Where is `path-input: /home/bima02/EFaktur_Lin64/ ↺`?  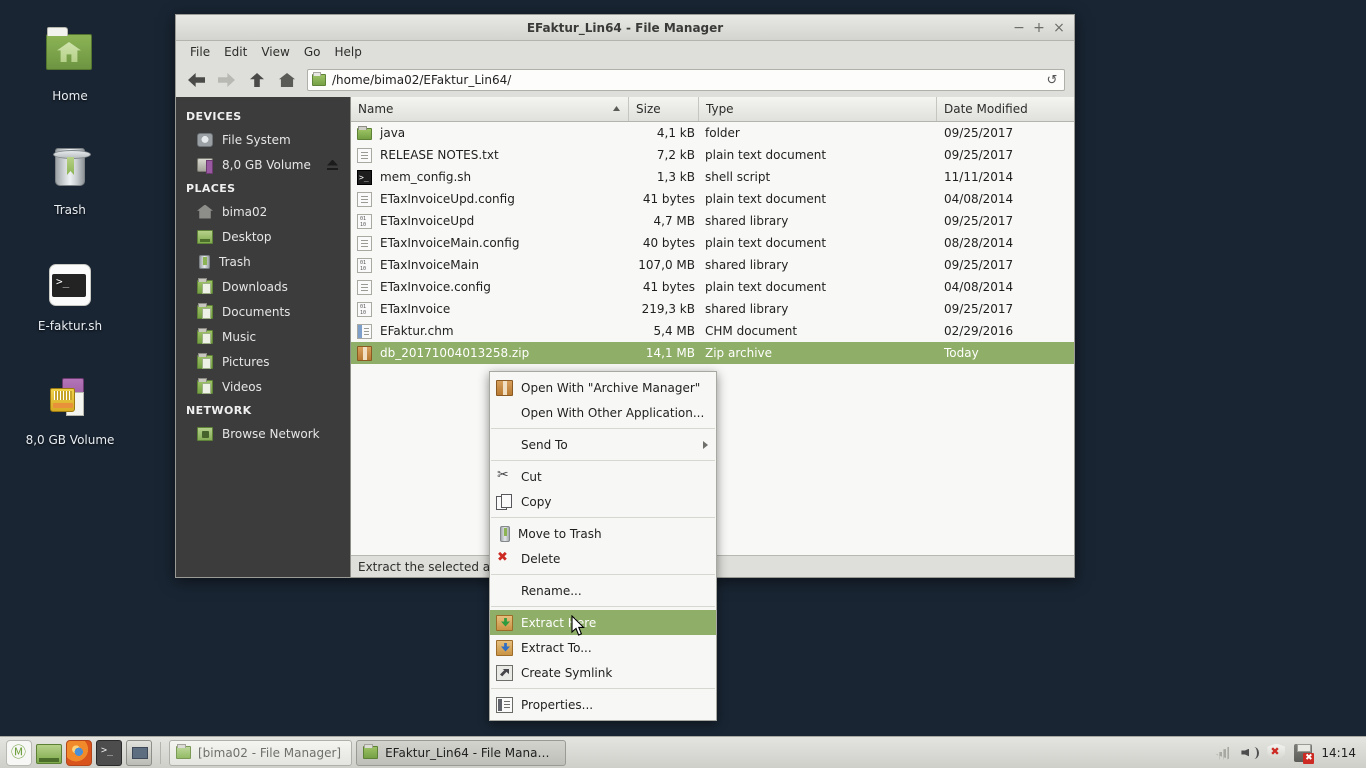 path-input: /home/bima02/EFaktur_Lin64/ ↺ is located at coordinates (686, 80).